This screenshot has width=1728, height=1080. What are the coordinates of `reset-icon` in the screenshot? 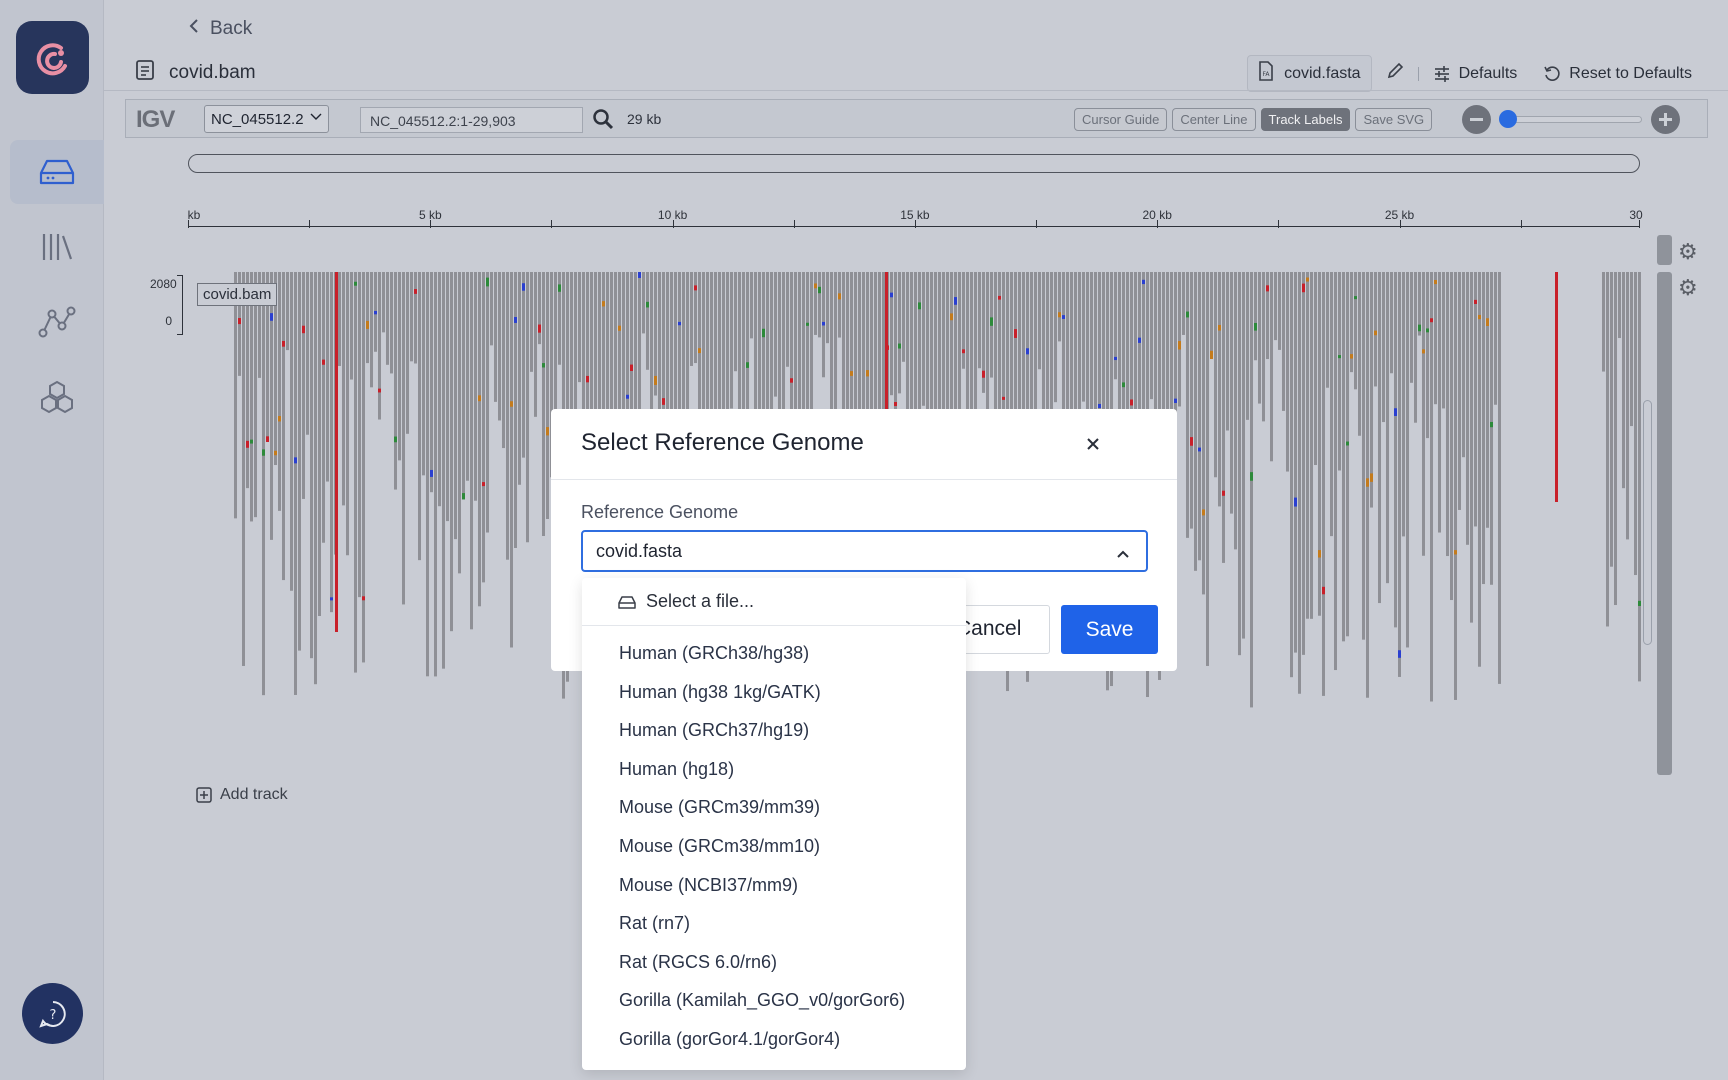 It's located at (1552, 73).